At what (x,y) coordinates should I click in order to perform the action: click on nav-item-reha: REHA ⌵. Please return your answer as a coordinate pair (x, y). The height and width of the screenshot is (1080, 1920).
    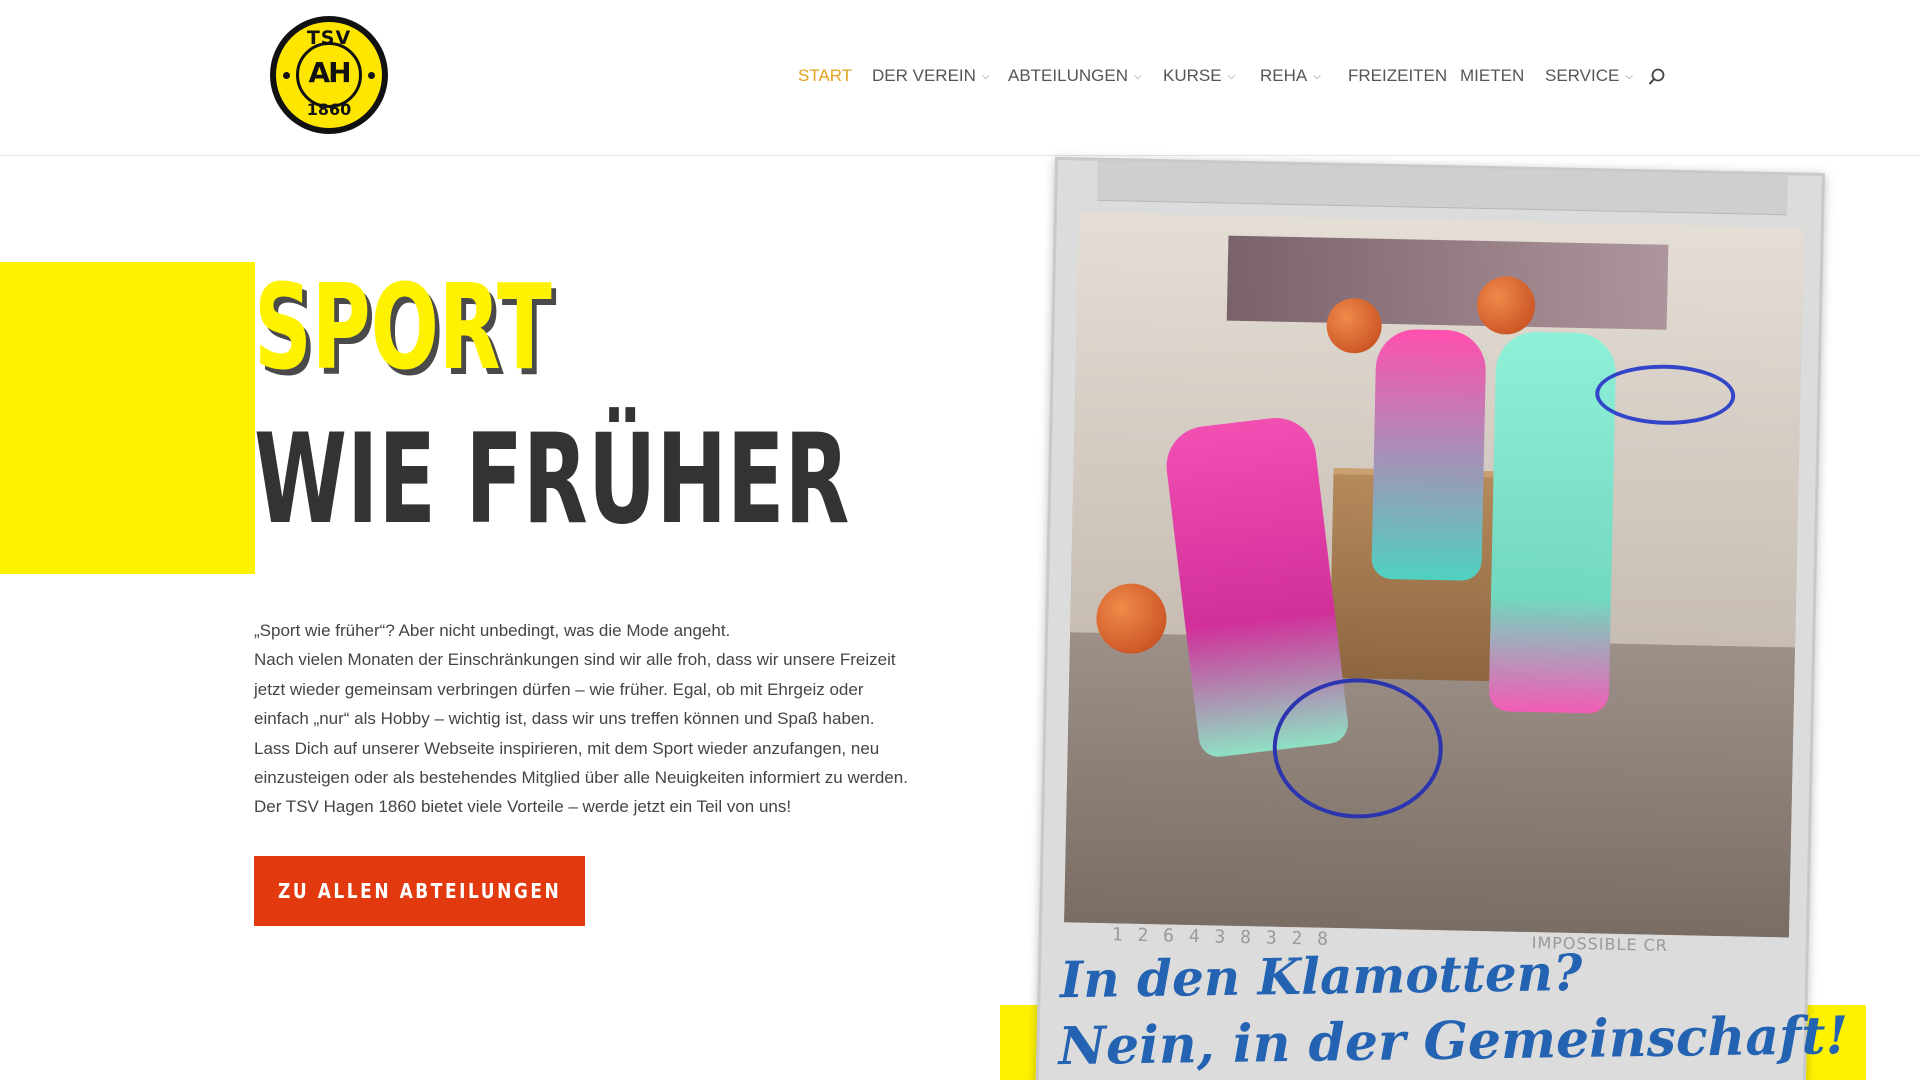
    Looking at the image, I should click on (1290, 76).